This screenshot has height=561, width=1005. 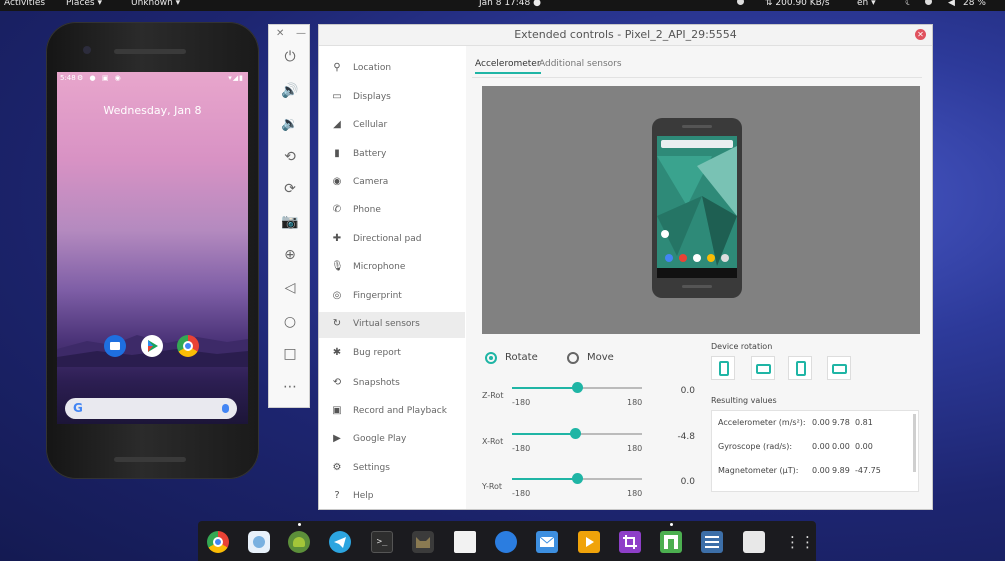 What do you see at coordinates (821, 422) in the screenshot?
I see `accelerometer-x: 0.00` at bounding box center [821, 422].